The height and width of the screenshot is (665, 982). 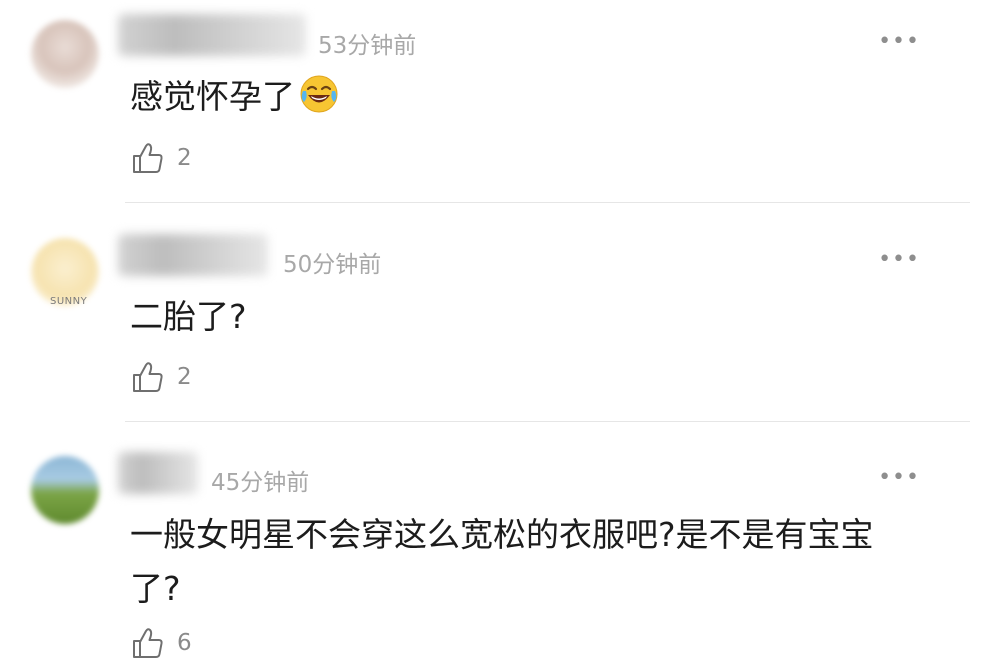 I want to click on comment-time: 50分钟前, so click(x=332, y=265).